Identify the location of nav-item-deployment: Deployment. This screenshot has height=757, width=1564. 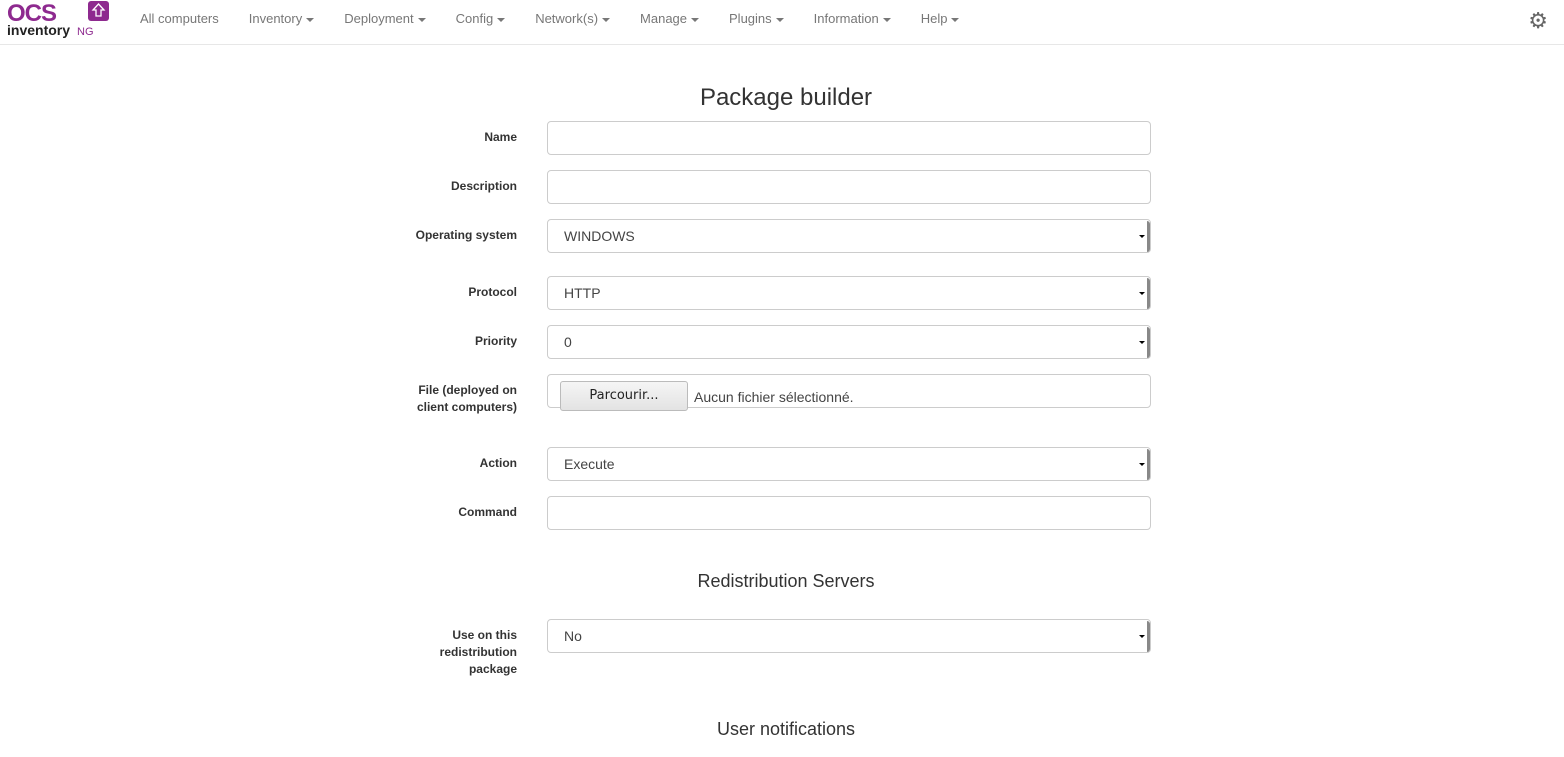
(384, 19).